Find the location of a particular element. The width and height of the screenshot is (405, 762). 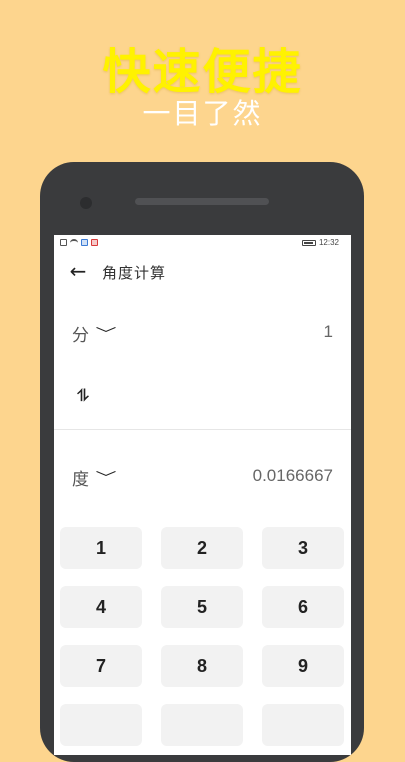

divider is located at coordinates (202, 429).